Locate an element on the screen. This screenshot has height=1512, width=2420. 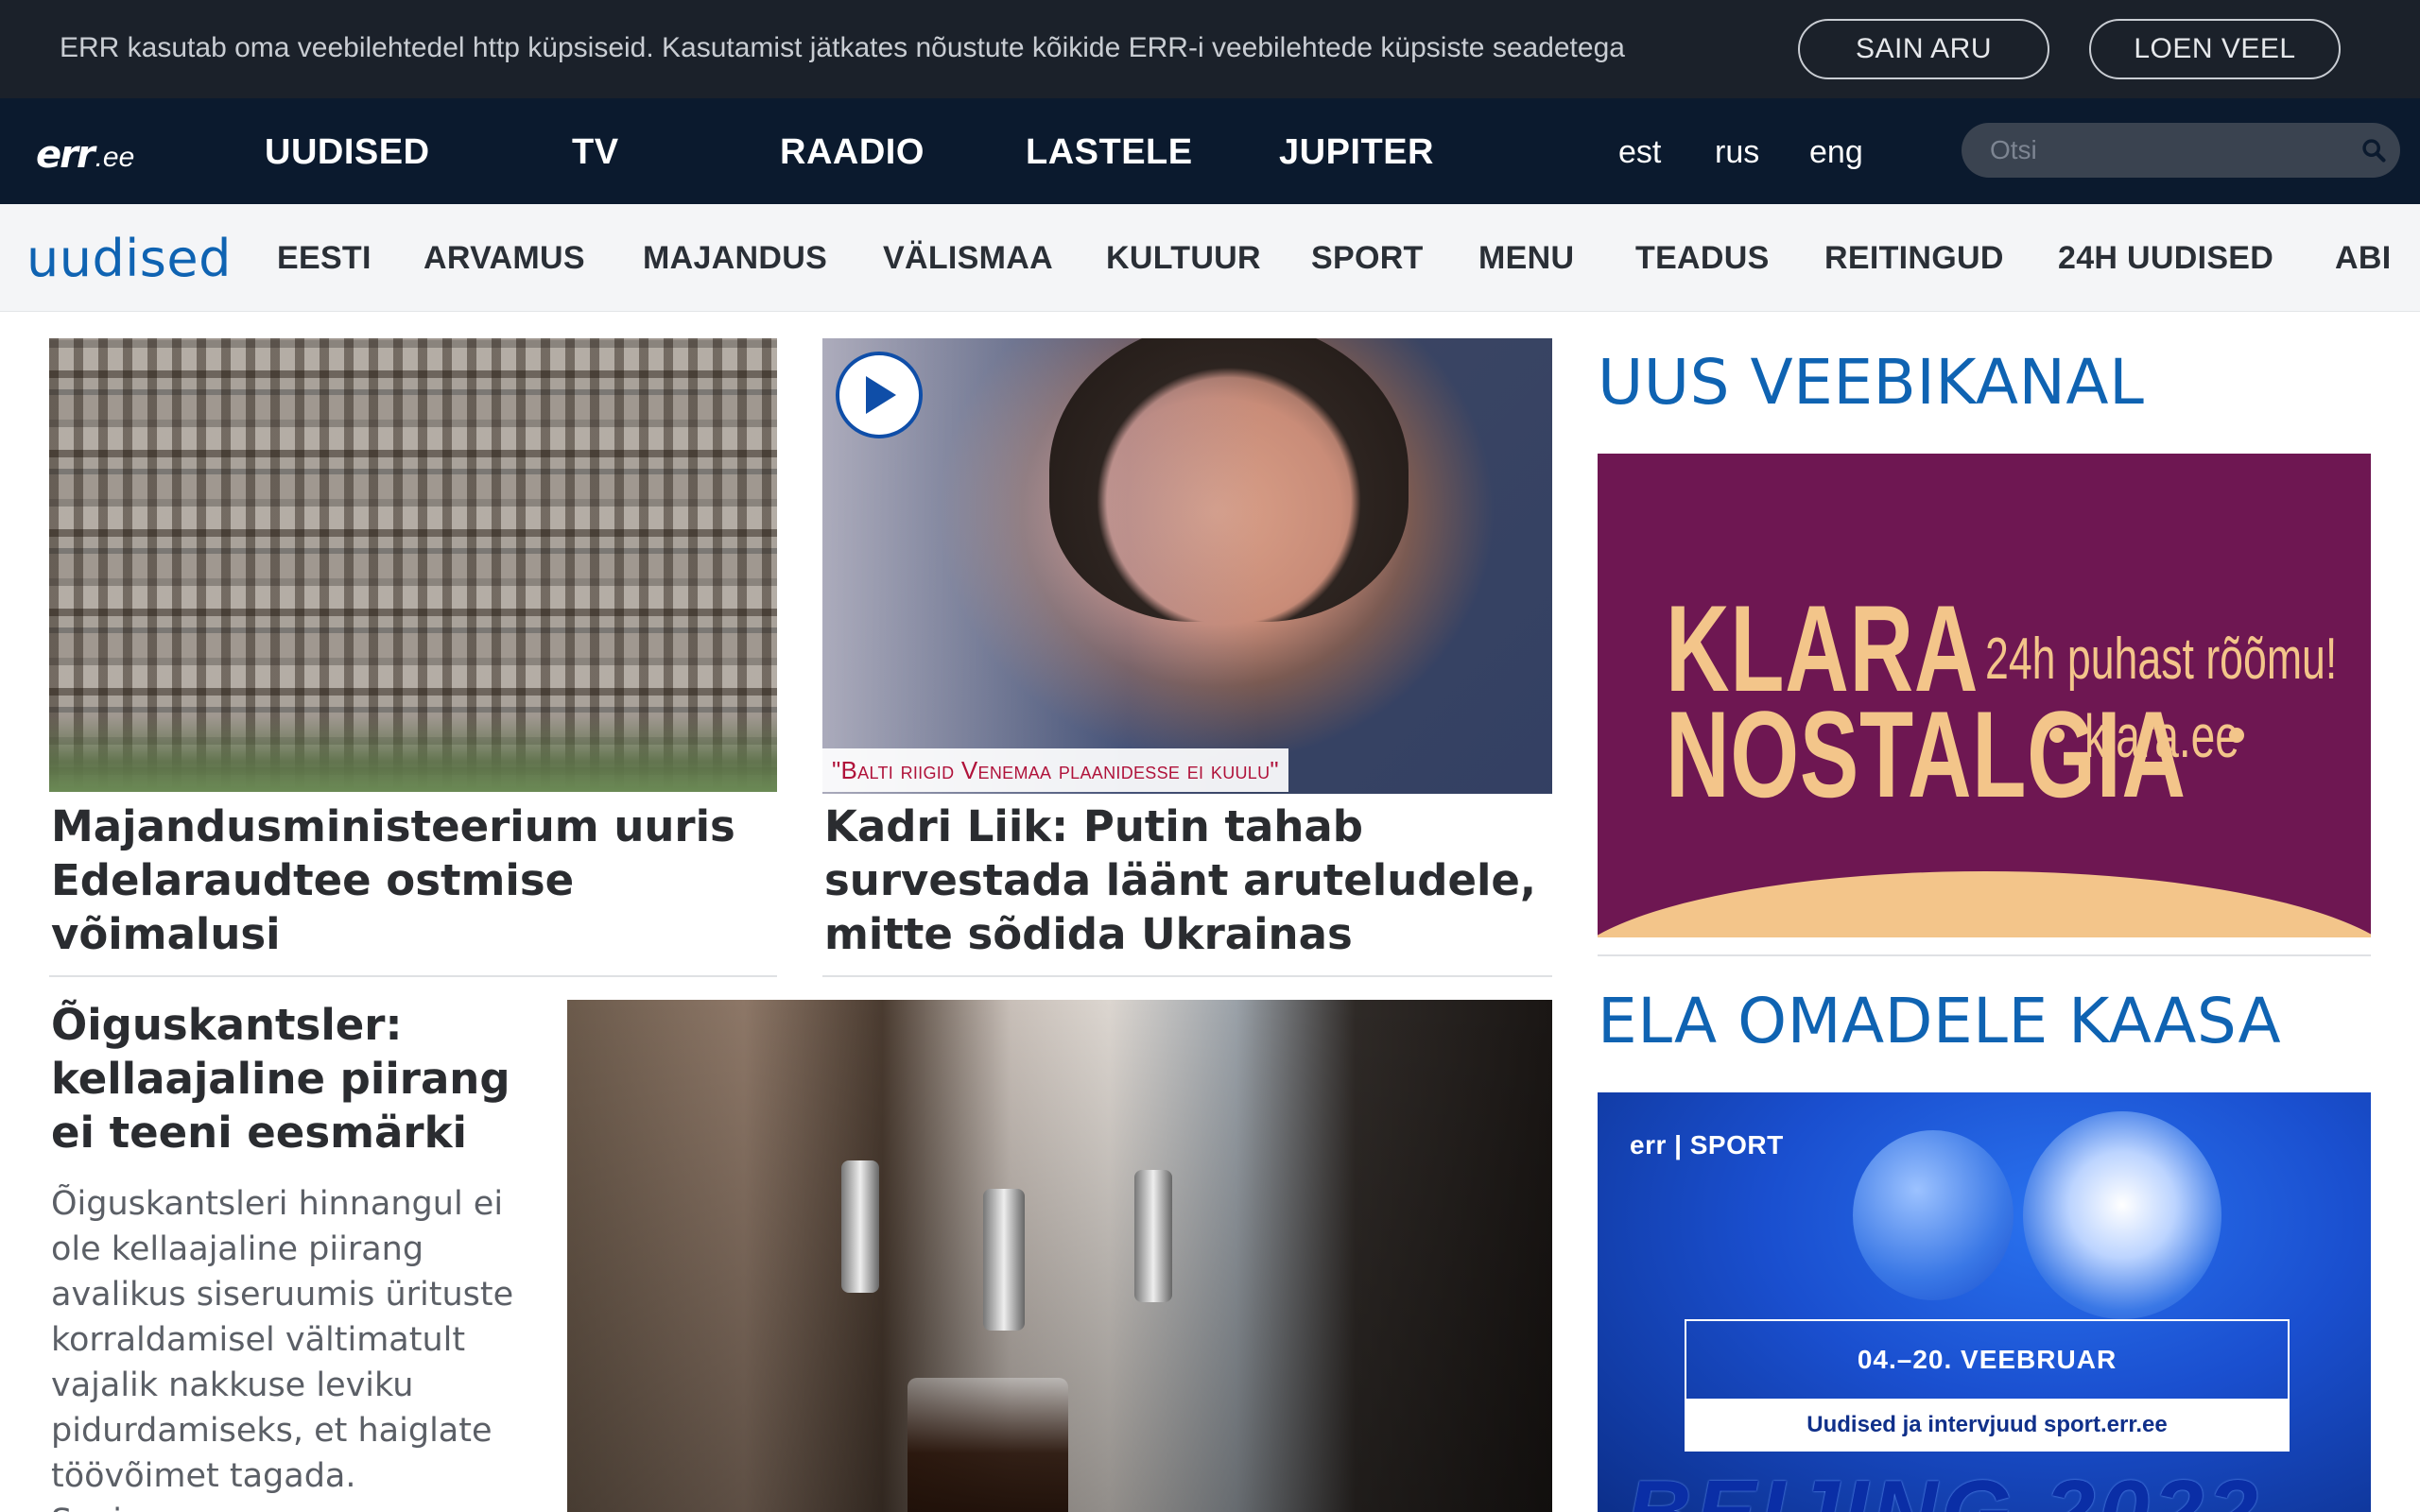
portrait-image is located at coordinates (1187, 566).